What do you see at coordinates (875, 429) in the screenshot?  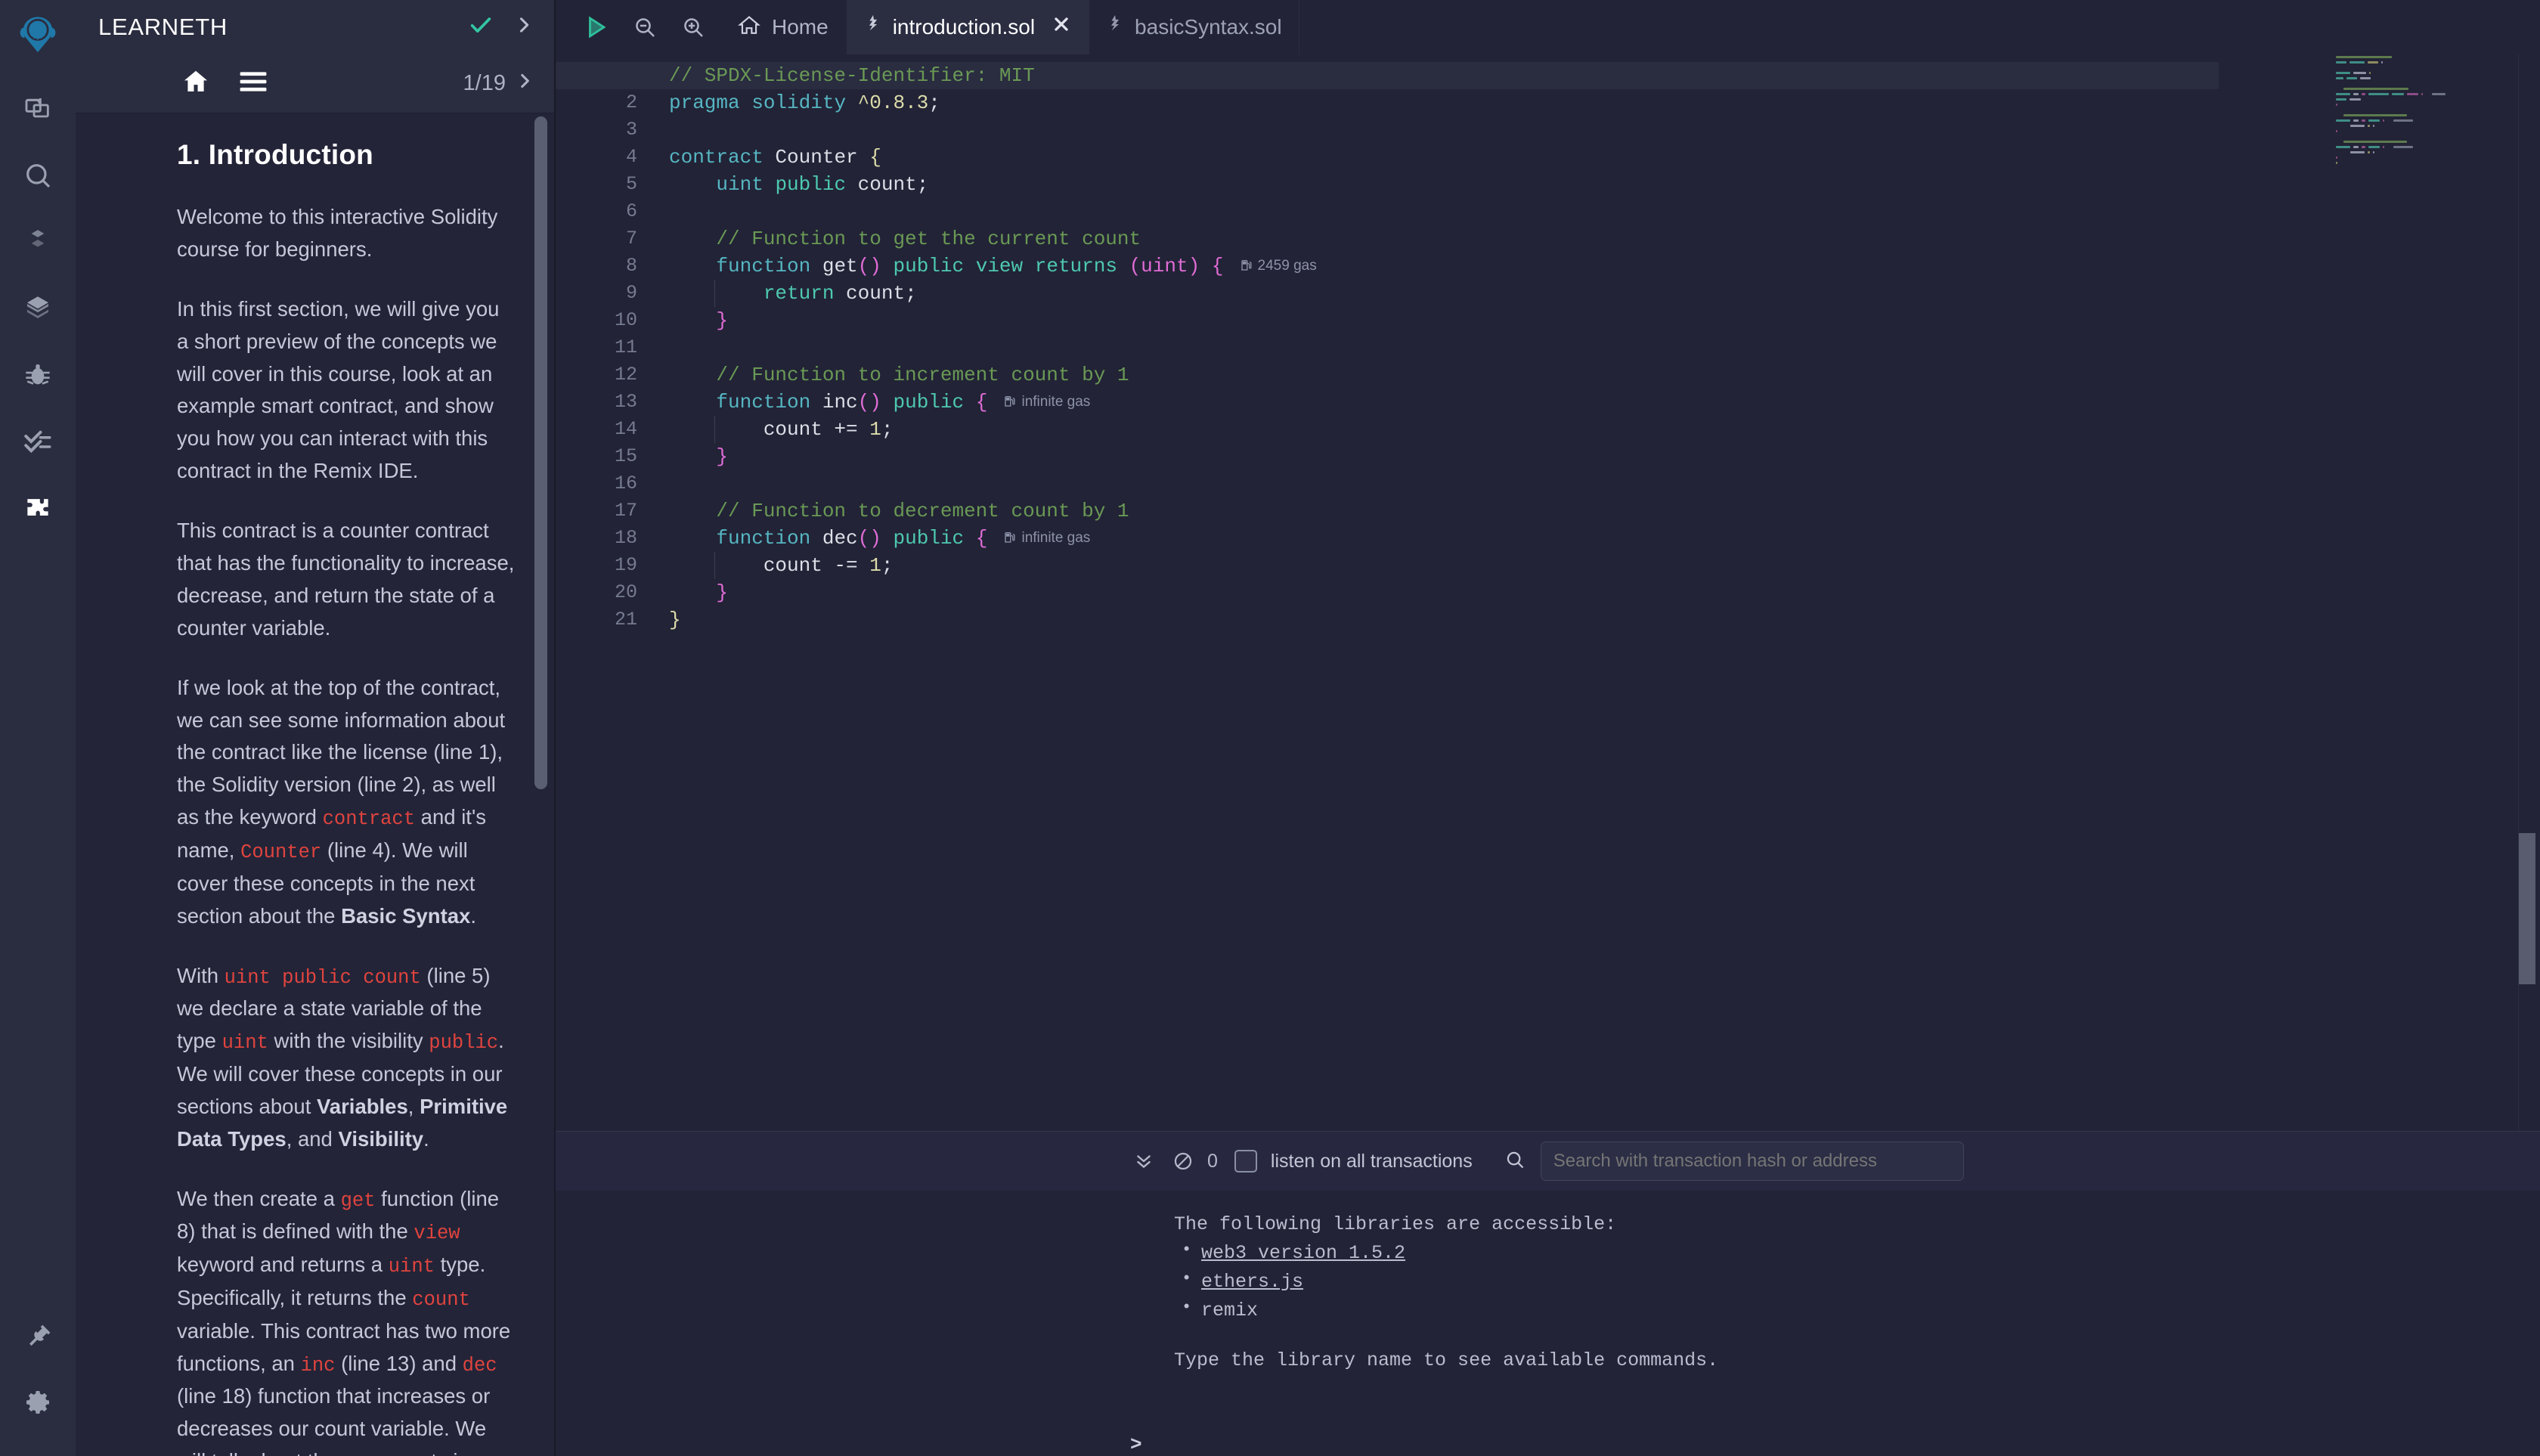 I see `code-token: 1` at bounding box center [875, 429].